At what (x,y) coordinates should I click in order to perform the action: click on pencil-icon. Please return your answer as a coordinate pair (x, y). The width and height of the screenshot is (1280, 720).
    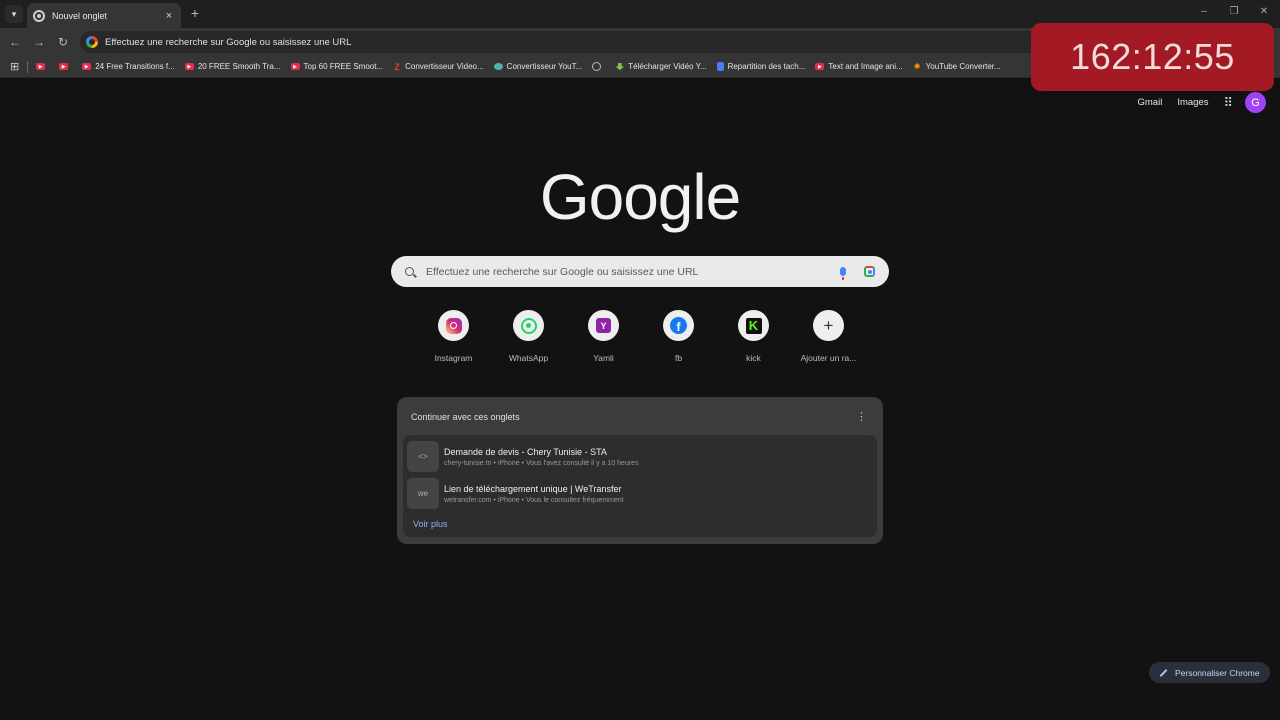
    Looking at the image, I should click on (1163, 672).